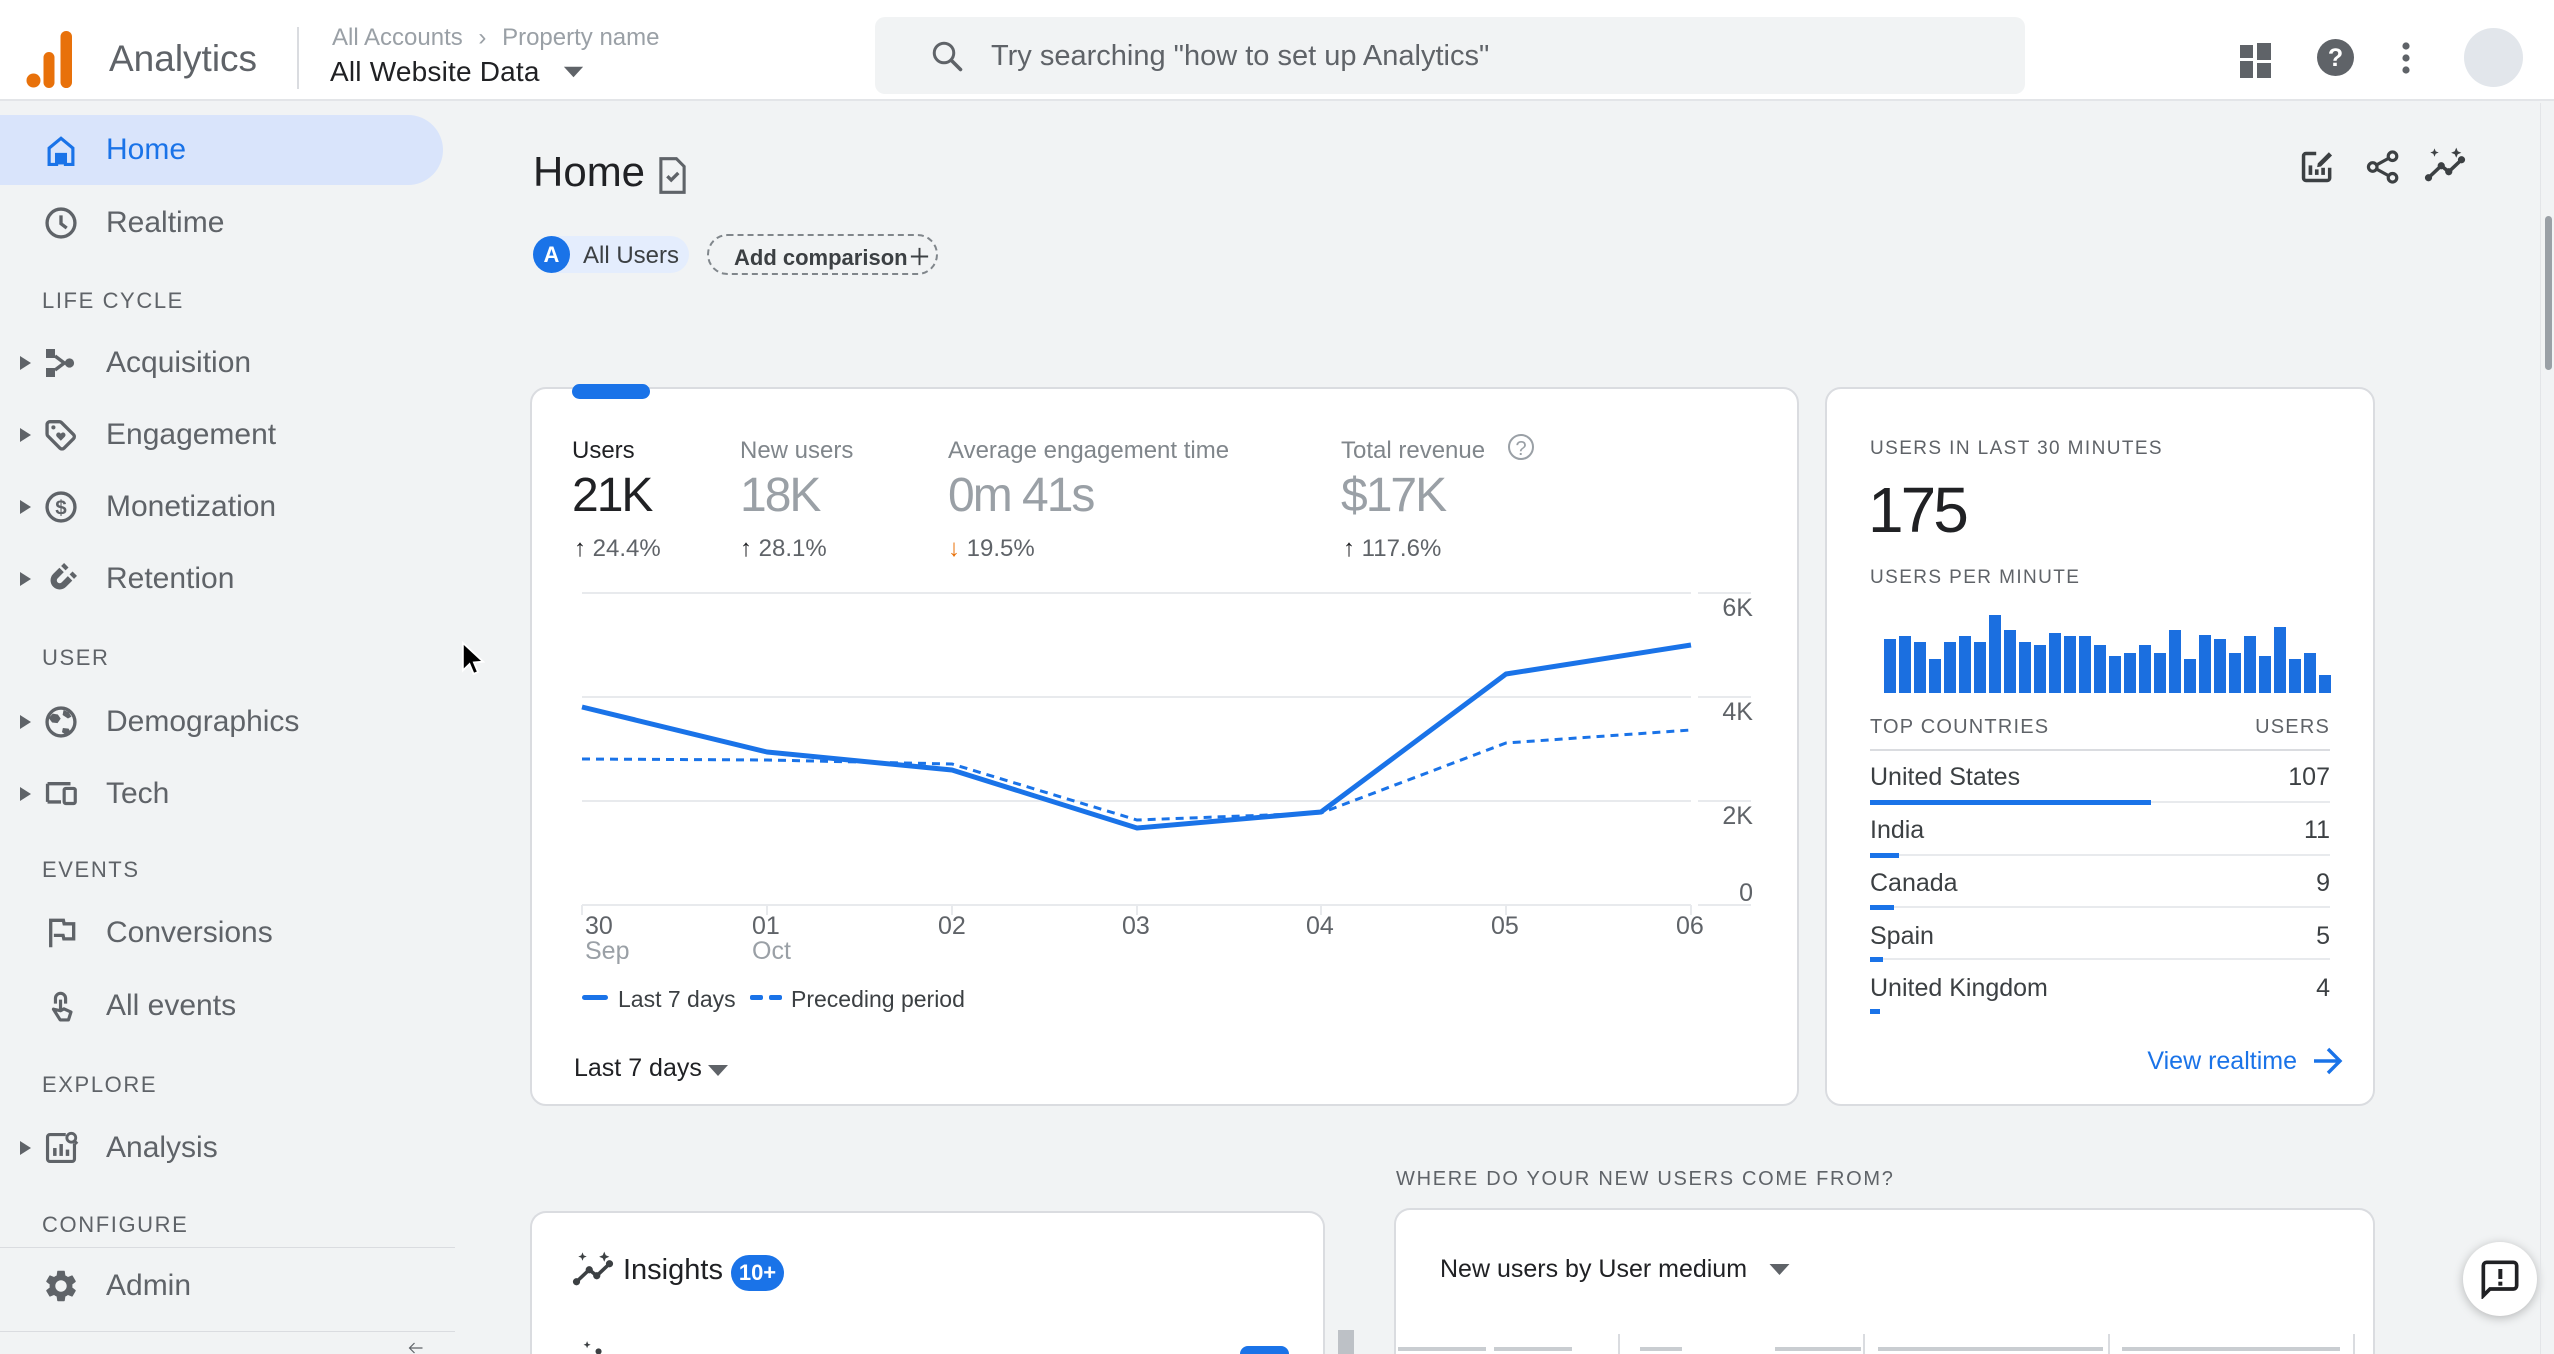 The image size is (2554, 1354). What do you see at coordinates (1959, 727) in the screenshot?
I see `svg-text: TOP COUNTRIES` at bounding box center [1959, 727].